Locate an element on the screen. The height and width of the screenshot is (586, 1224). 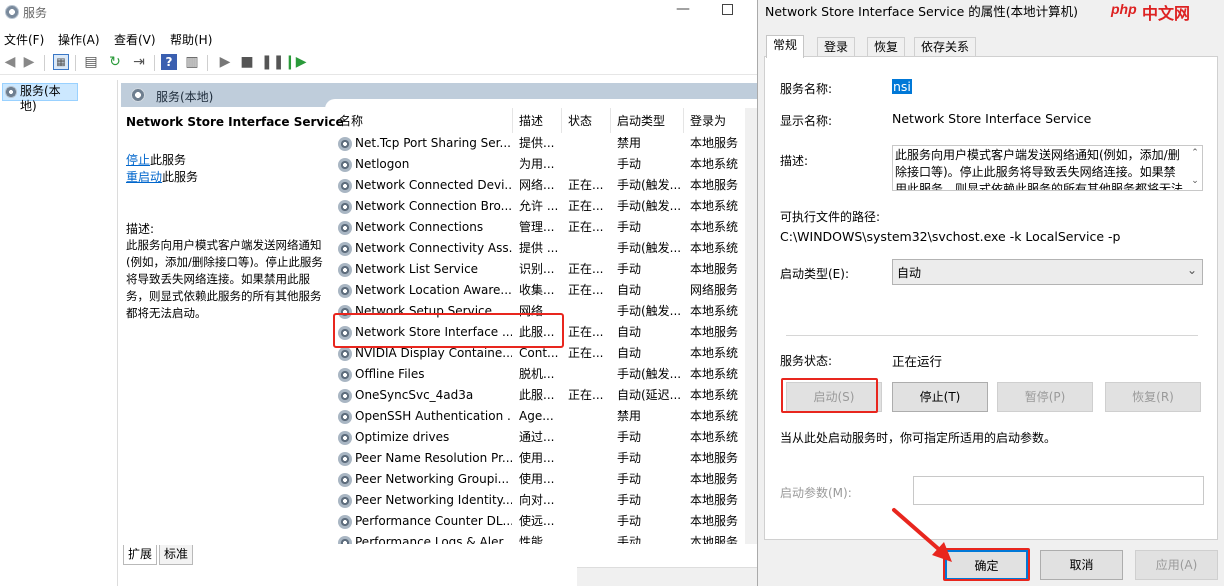
menu-action: 操作(A) is located at coordinates (79, 39).